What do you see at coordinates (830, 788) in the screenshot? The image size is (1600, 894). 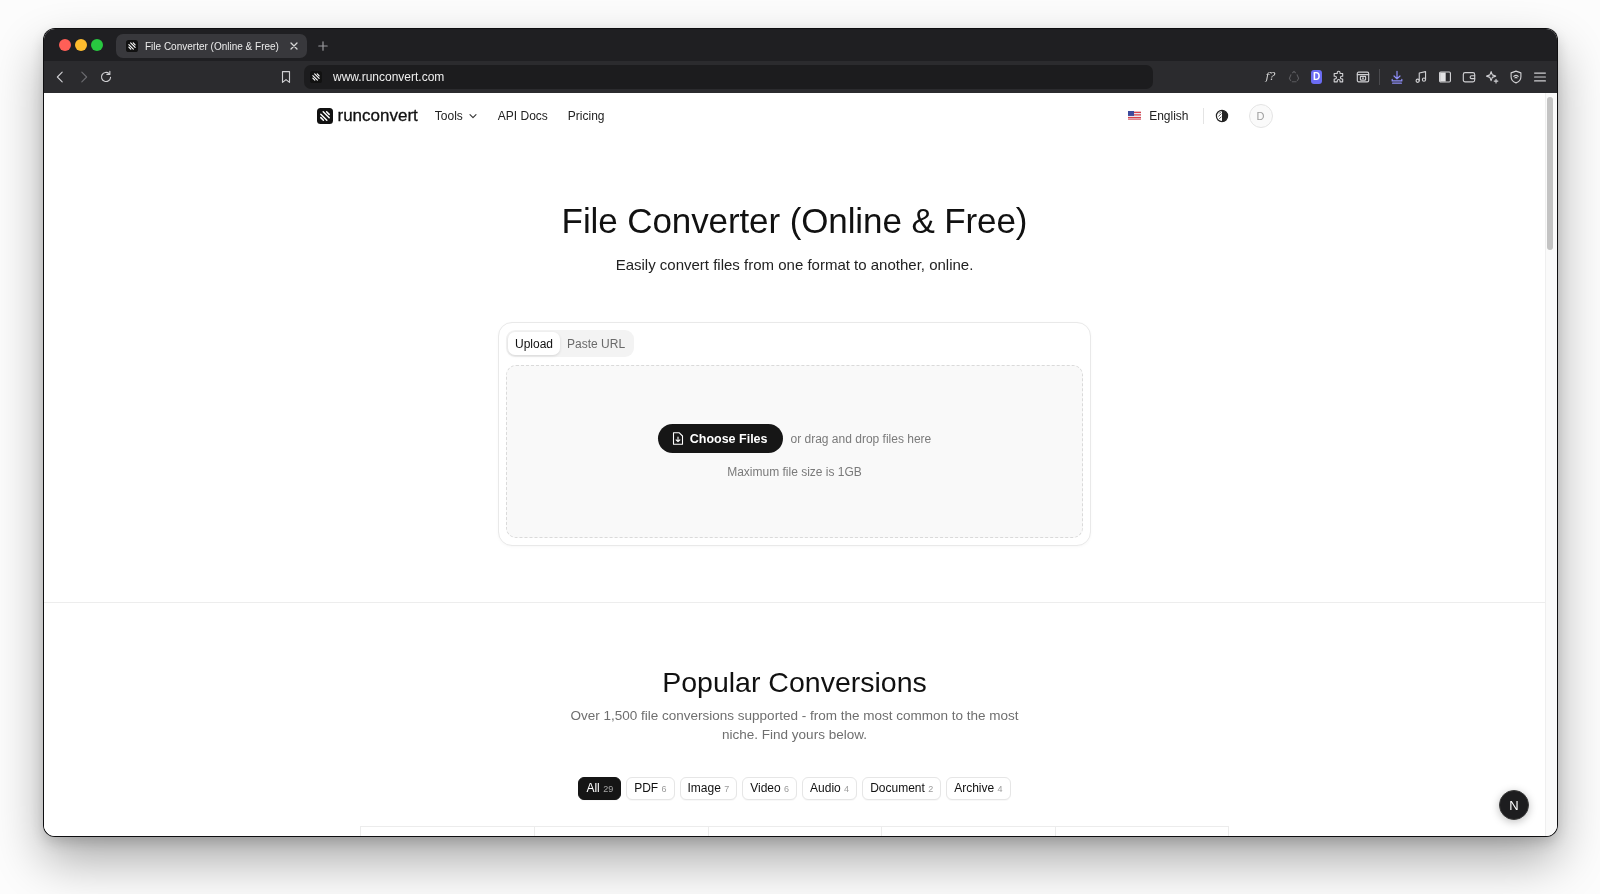 I see `filter-chip: Audio 4` at bounding box center [830, 788].